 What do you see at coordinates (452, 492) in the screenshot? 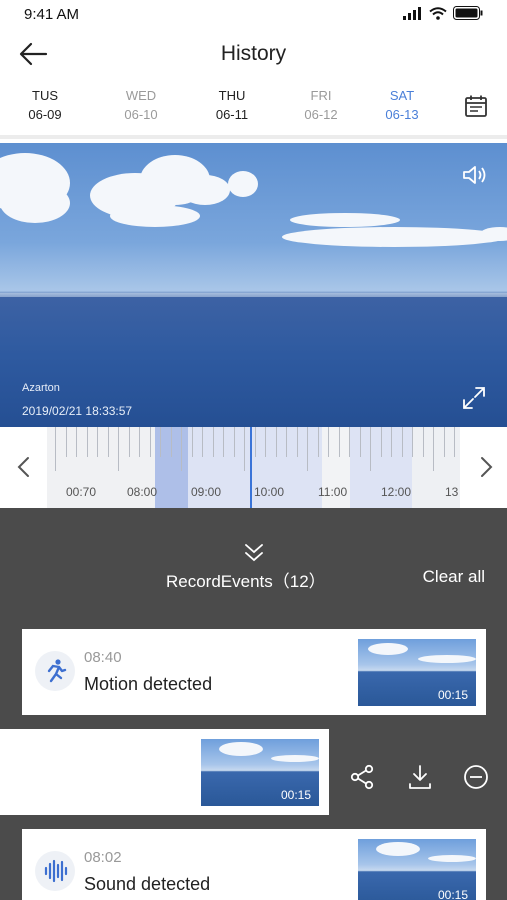
I see `timeline-label: 13` at bounding box center [452, 492].